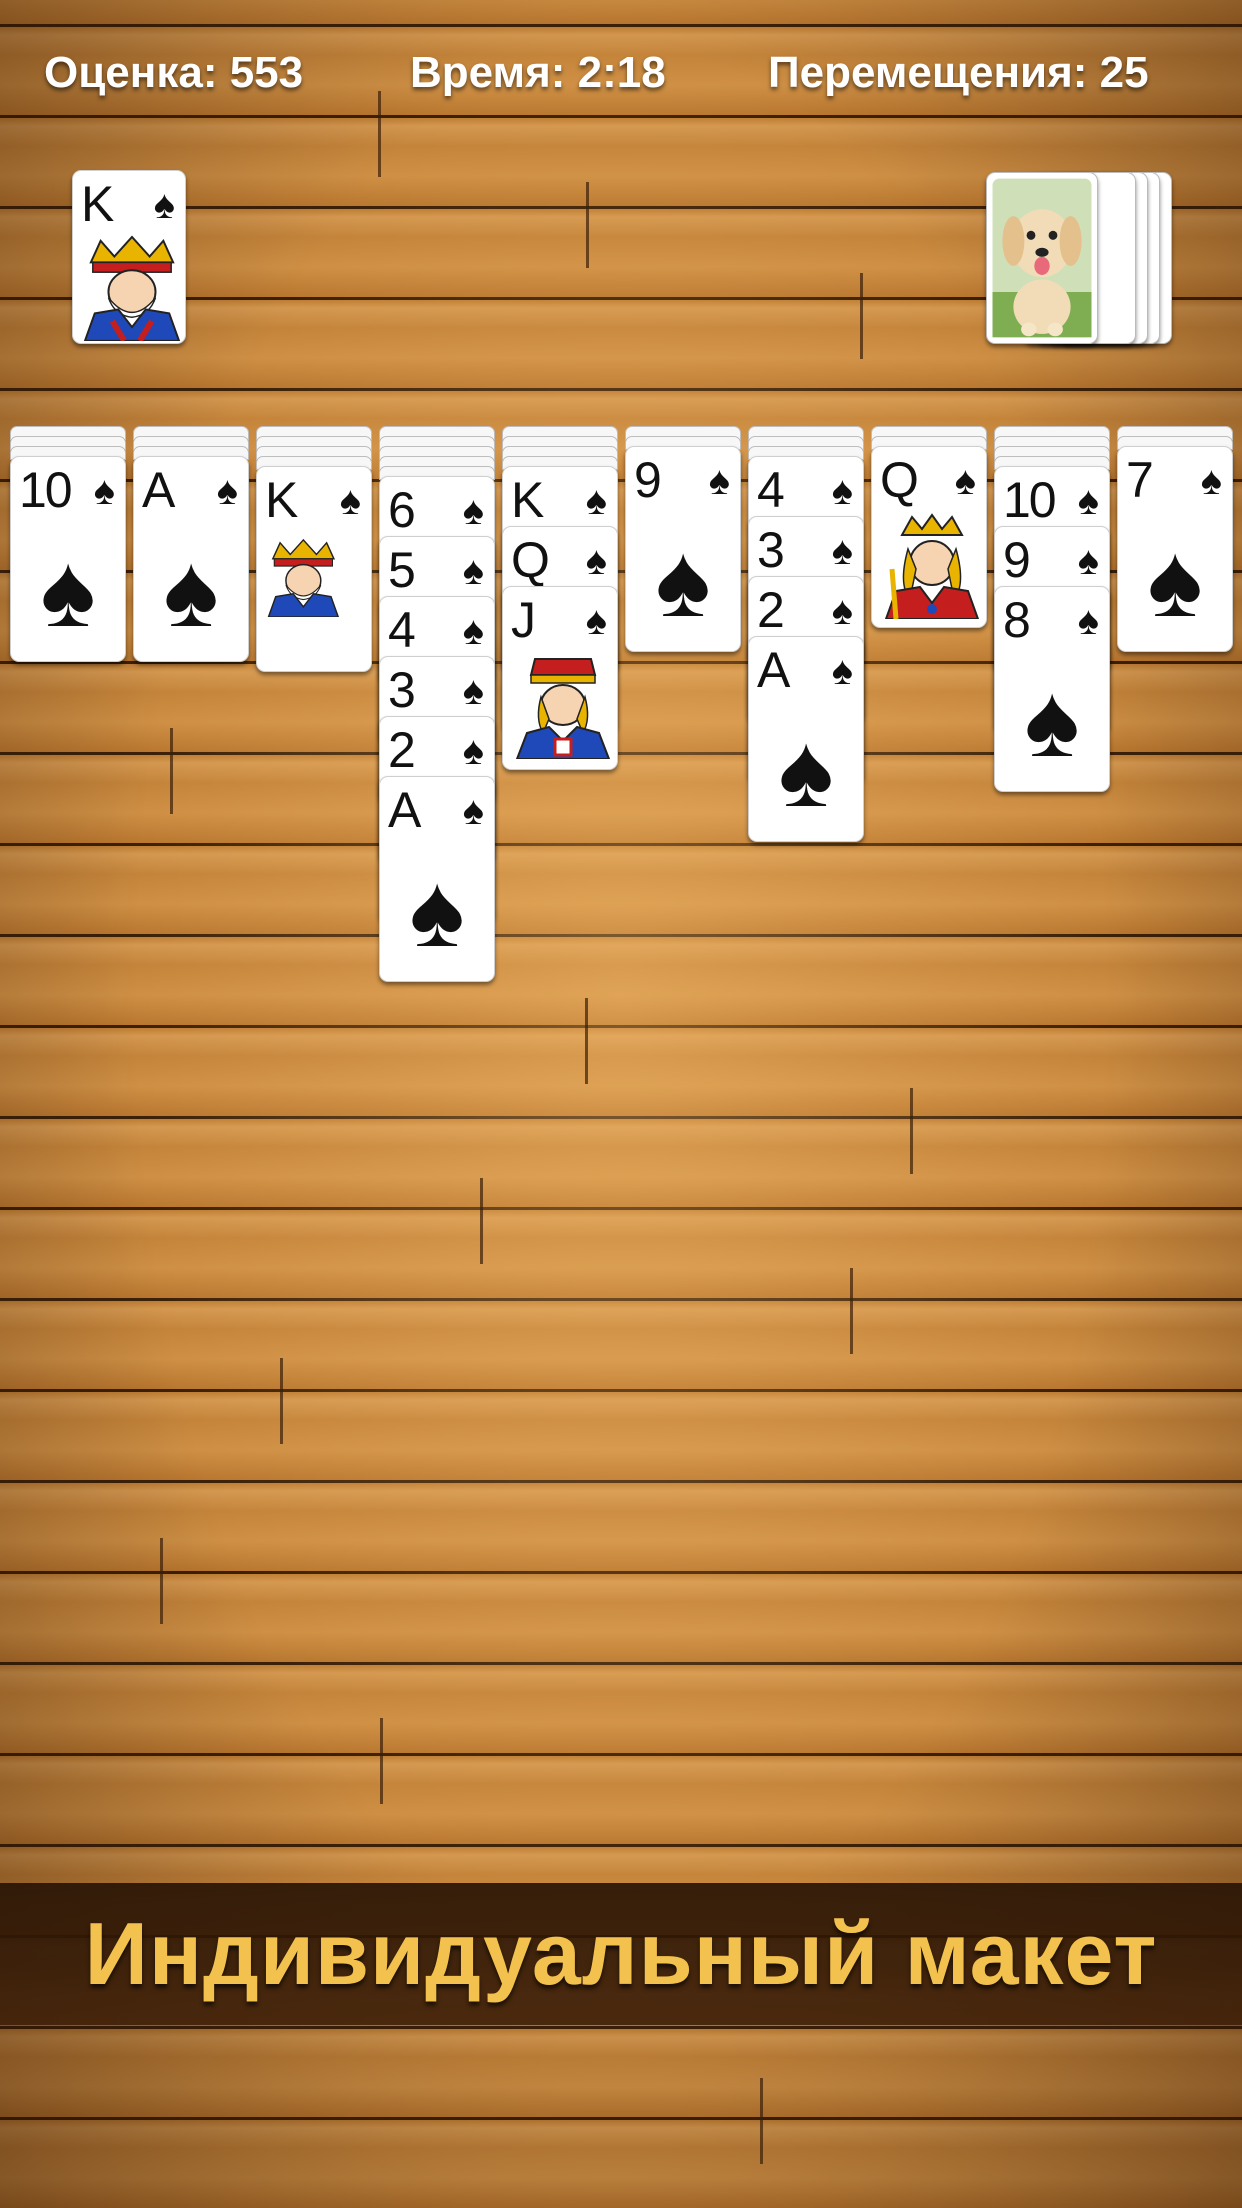 Image resolution: width=1242 pixels, height=2208 pixels. I want to click on card-jack-spades: J ♠, so click(560, 678).